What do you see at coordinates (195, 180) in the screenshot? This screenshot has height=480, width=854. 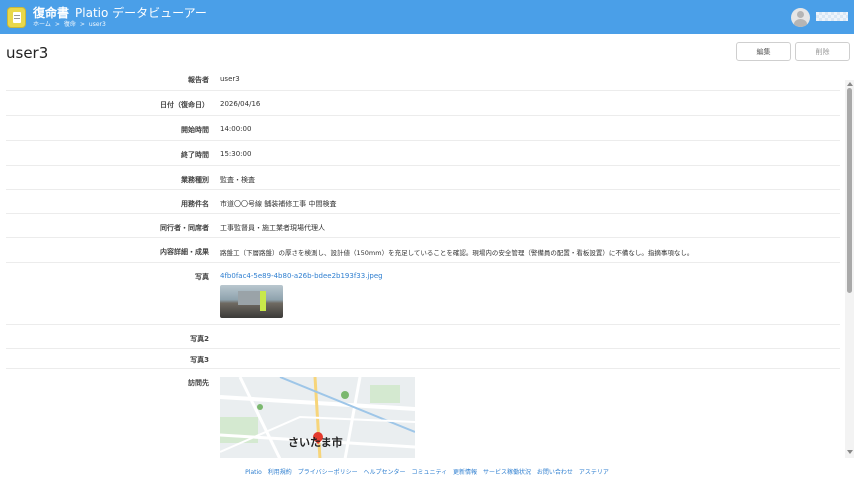 I see `field-label: 業務種別` at bounding box center [195, 180].